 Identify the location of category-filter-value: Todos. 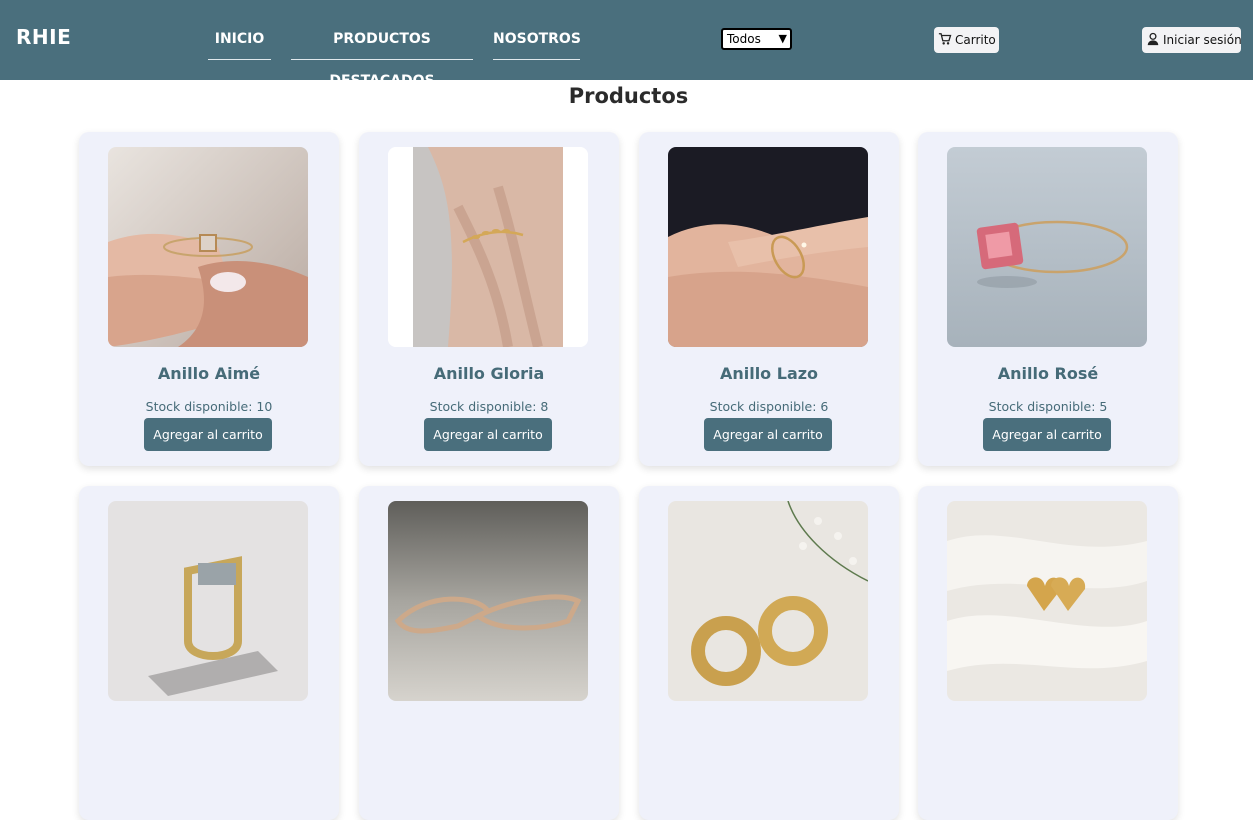
(744, 39).